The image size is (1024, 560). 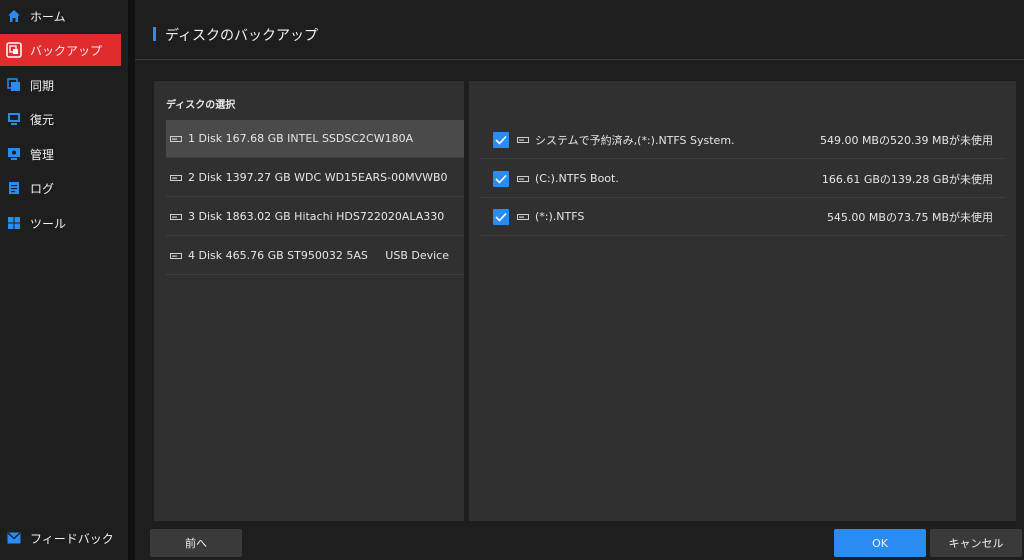 I want to click on home-icon, so click(x=14, y=16).